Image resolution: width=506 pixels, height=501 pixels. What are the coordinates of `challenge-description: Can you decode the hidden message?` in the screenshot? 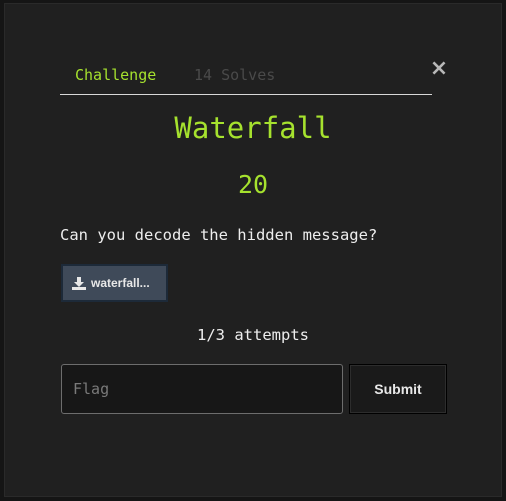 It's located at (219, 235).